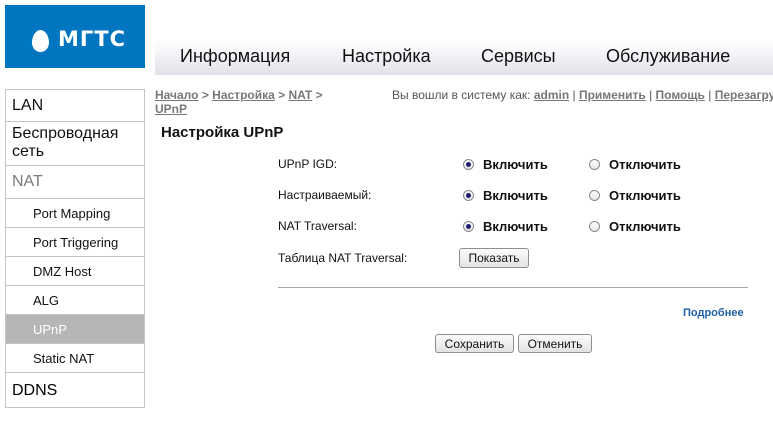 The height and width of the screenshot is (428, 773). I want to click on help-link: Помощь, so click(680, 95).